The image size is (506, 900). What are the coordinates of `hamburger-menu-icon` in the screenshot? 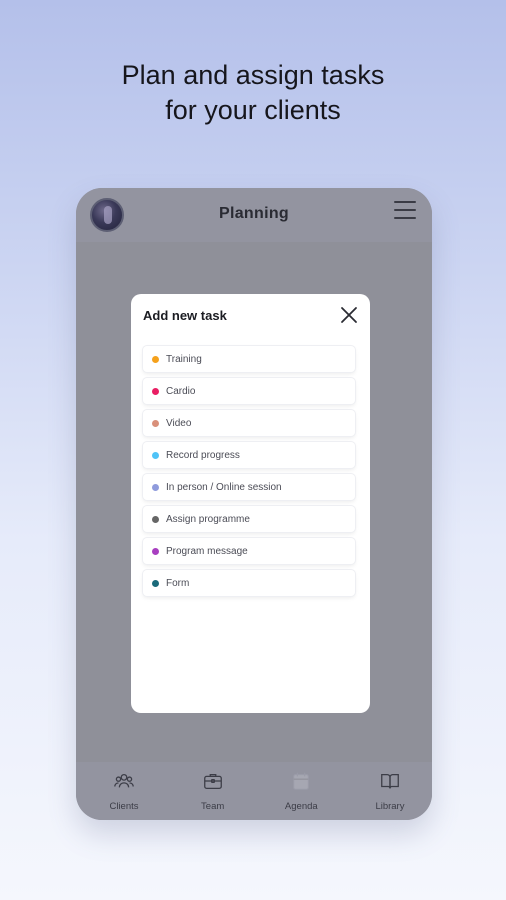 It's located at (405, 210).